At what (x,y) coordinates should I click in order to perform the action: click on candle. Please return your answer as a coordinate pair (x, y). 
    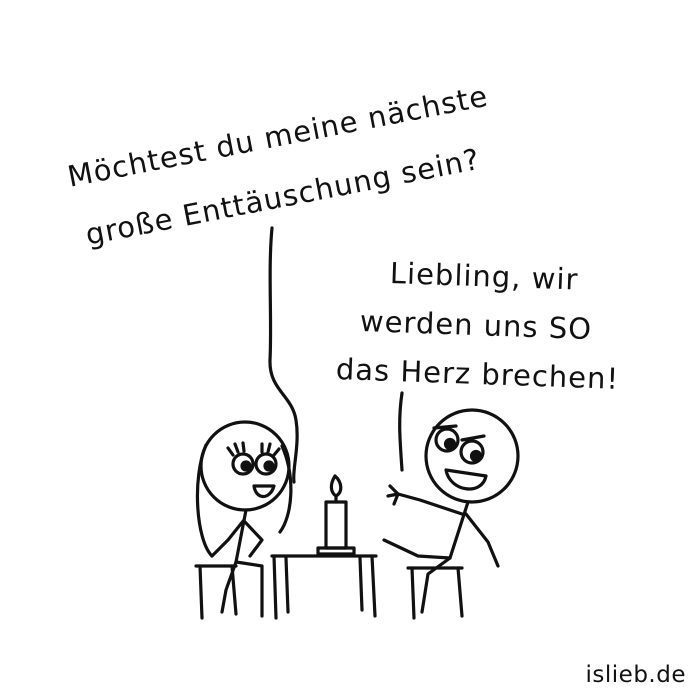
    Looking at the image, I should click on (336, 515).